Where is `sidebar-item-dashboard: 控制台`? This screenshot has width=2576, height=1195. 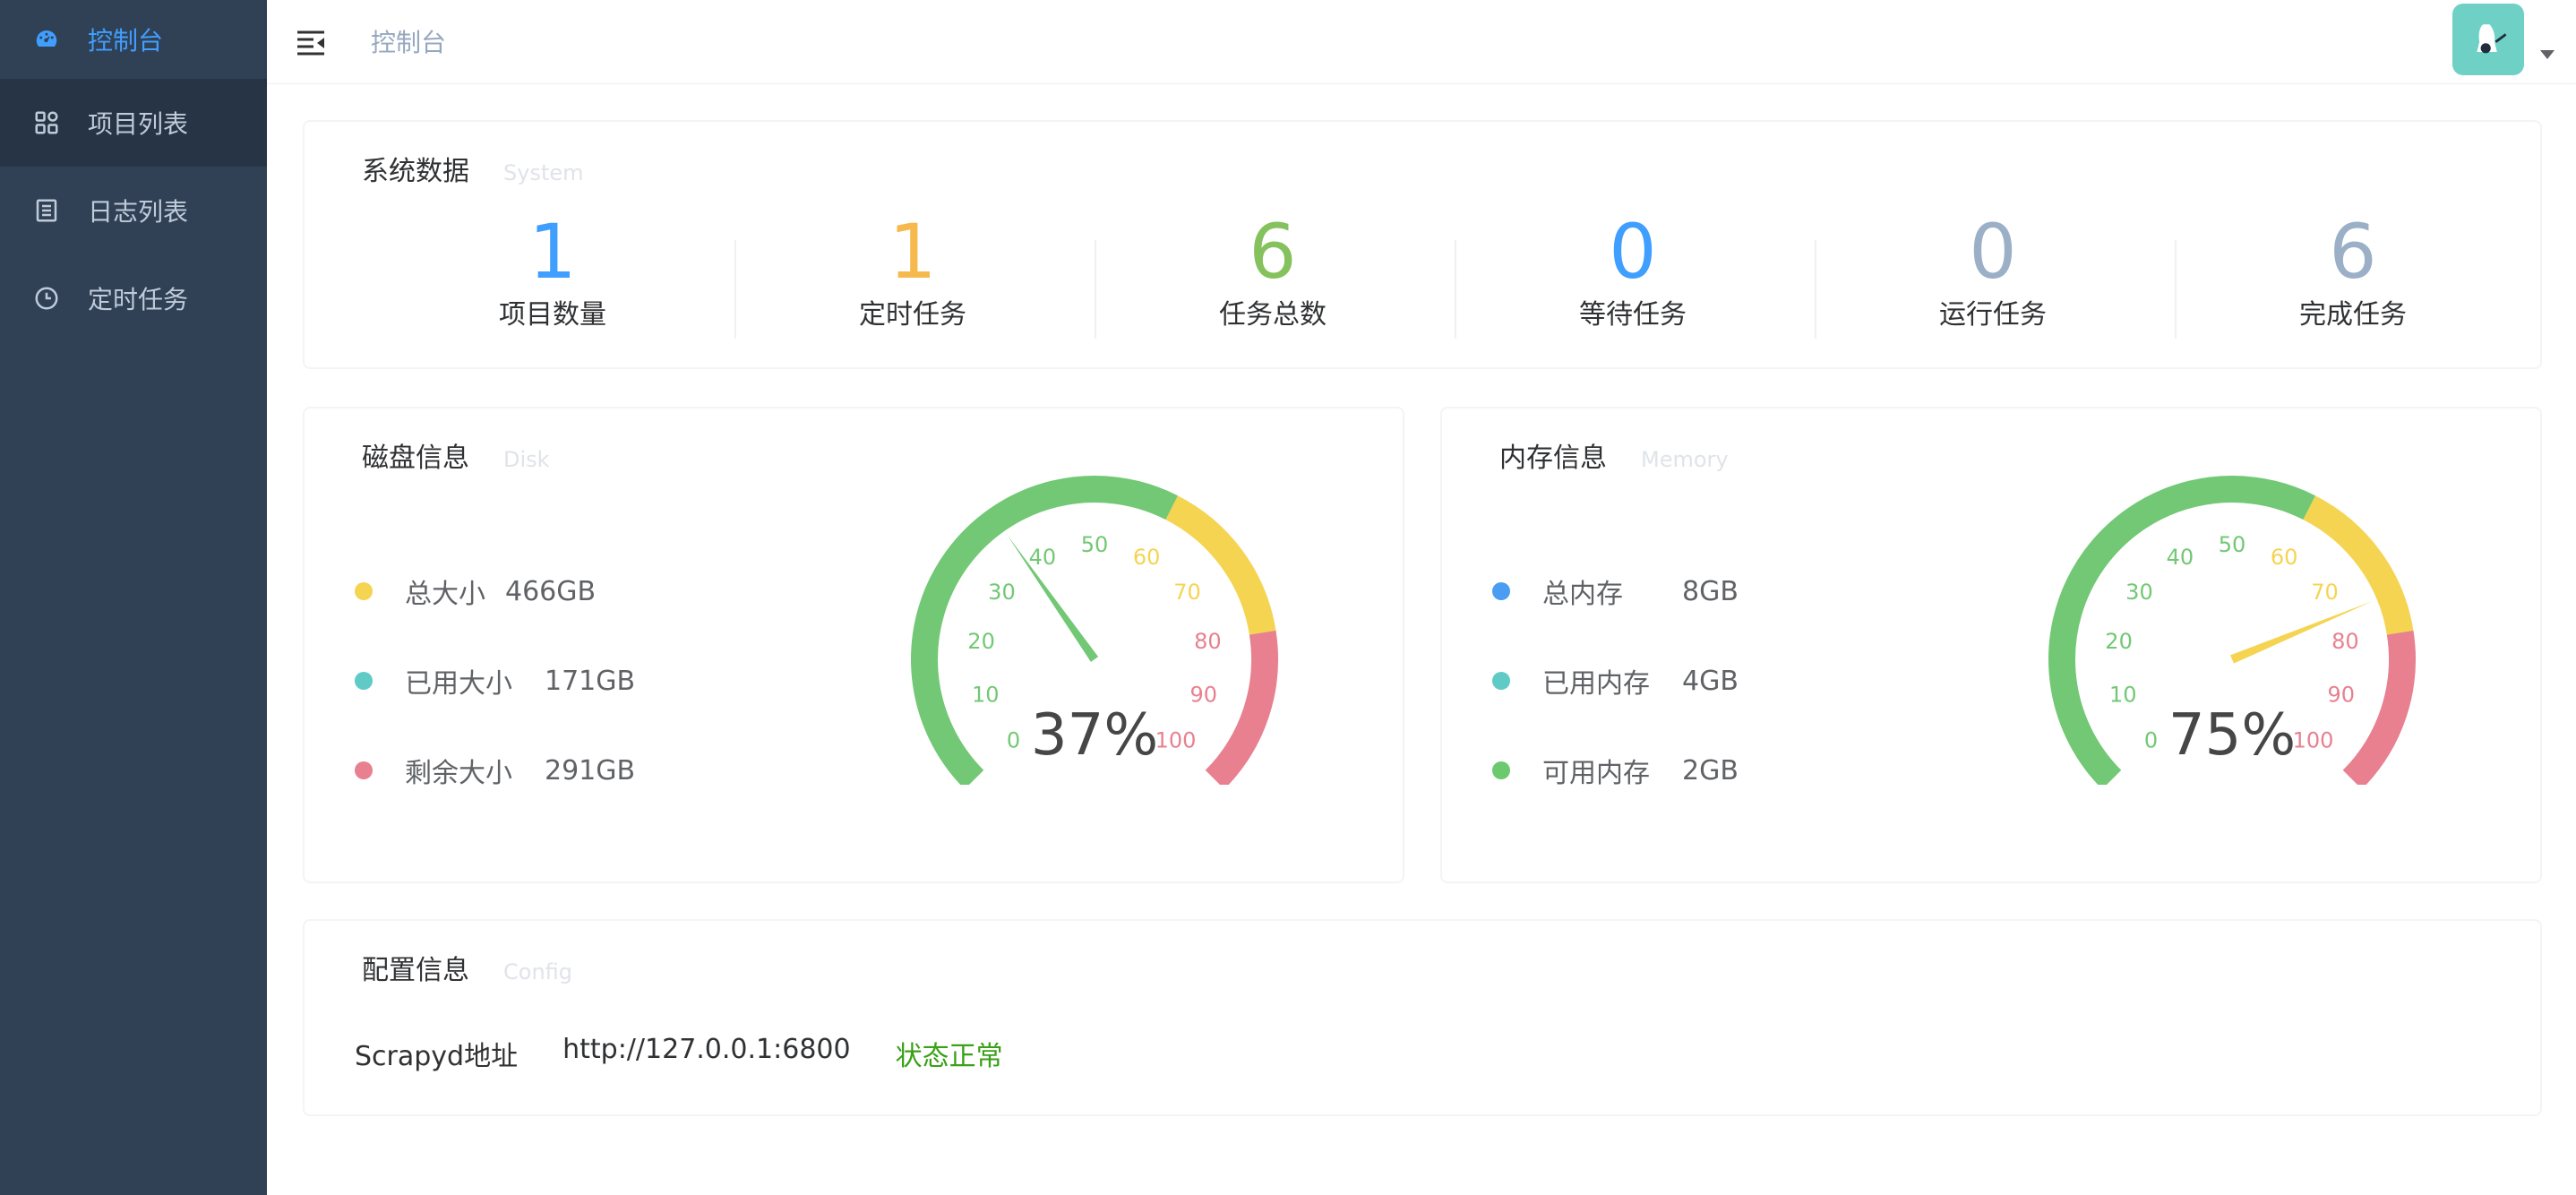 sidebar-item-dashboard: 控制台 is located at coordinates (133, 39).